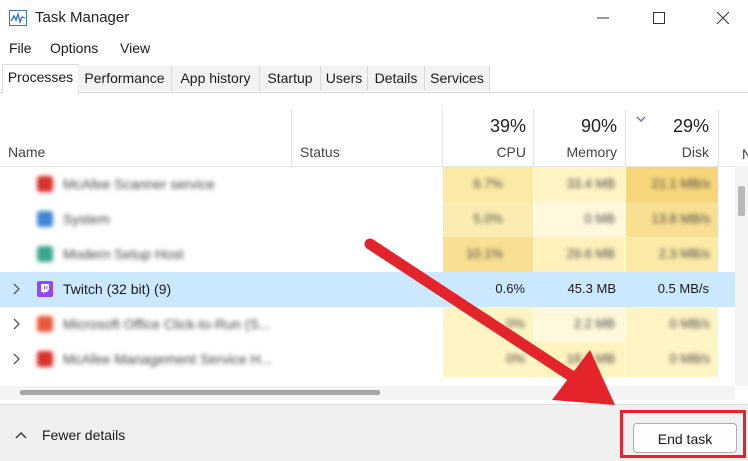 The image size is (748, 461). What do you see at coordinates (683, 288) in the screenshot?
I see `disk-value: 0.5 MB/s` at bounding box center [683, 288].